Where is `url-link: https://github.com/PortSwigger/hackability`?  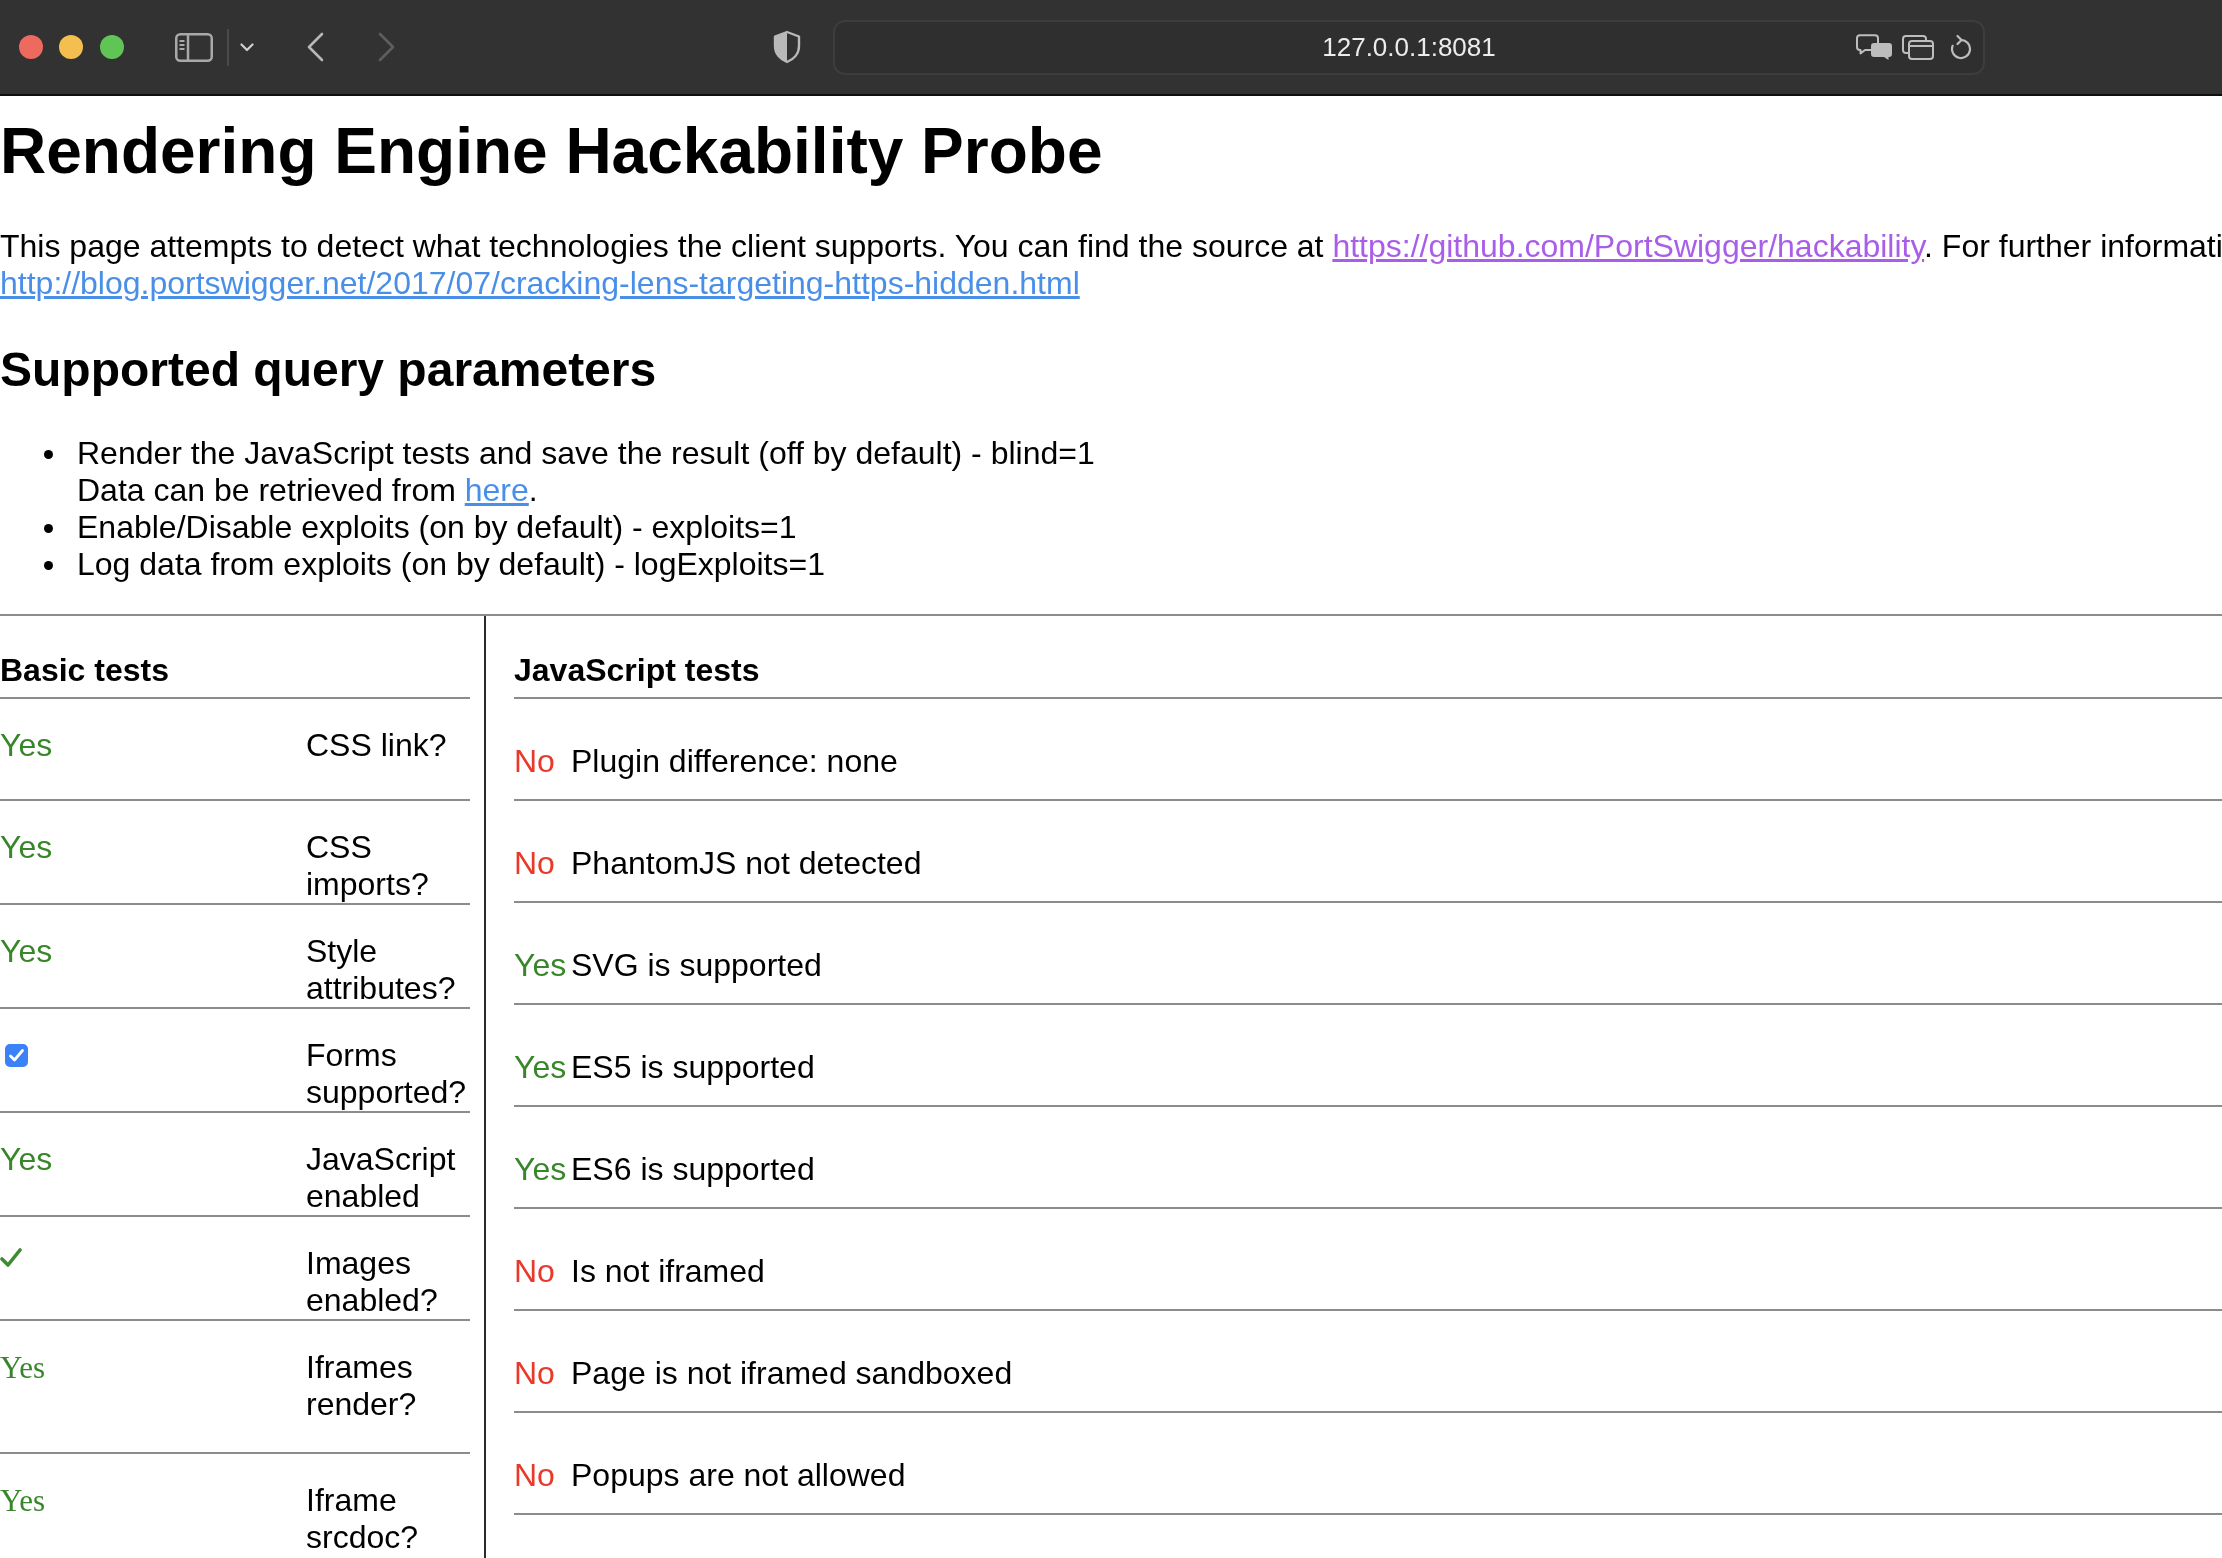 url-link: https://github.com/PortSwigger/hackability is located at coordinates (1628, 246).